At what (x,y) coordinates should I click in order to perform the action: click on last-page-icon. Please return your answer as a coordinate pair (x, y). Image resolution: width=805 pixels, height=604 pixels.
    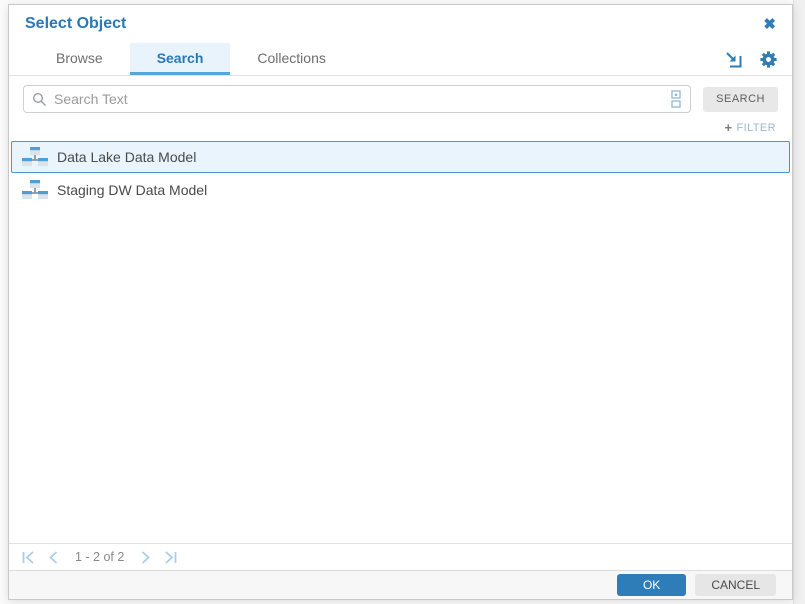
    Looking at the image, I should click on (170, 557).